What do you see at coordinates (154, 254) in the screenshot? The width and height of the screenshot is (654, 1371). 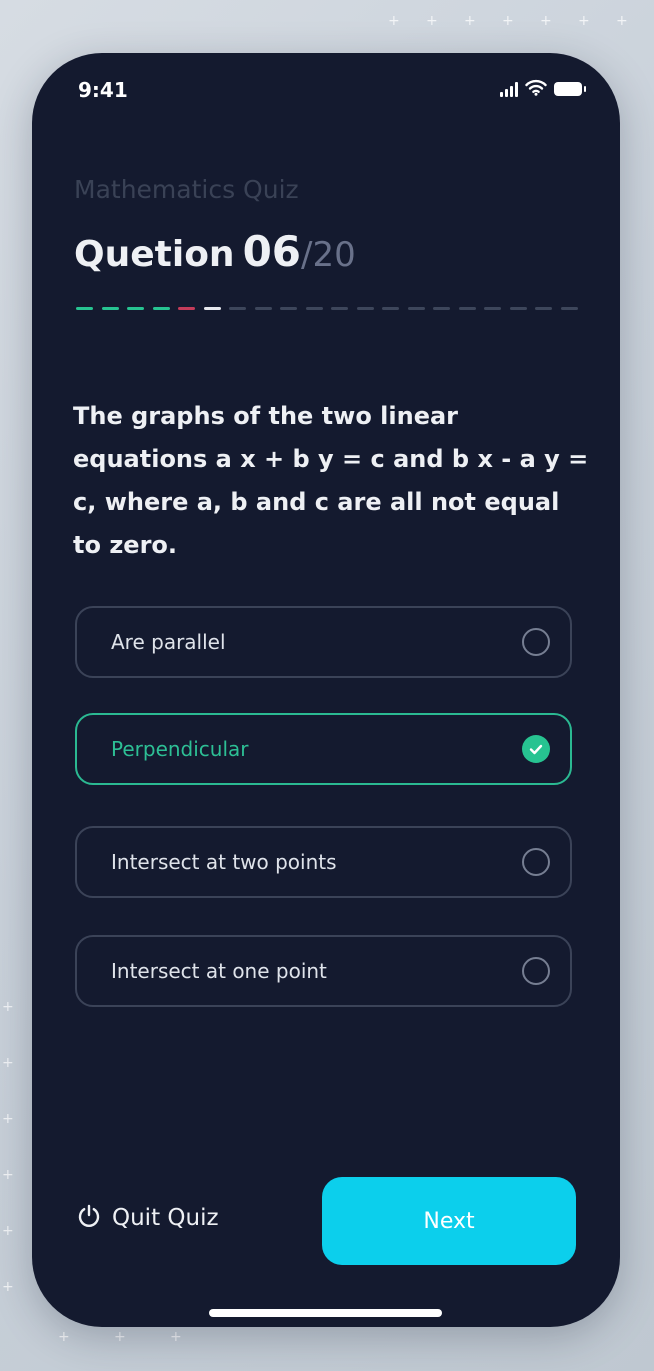 I see `question-label: Quetion` at bounding box center [154, 254].